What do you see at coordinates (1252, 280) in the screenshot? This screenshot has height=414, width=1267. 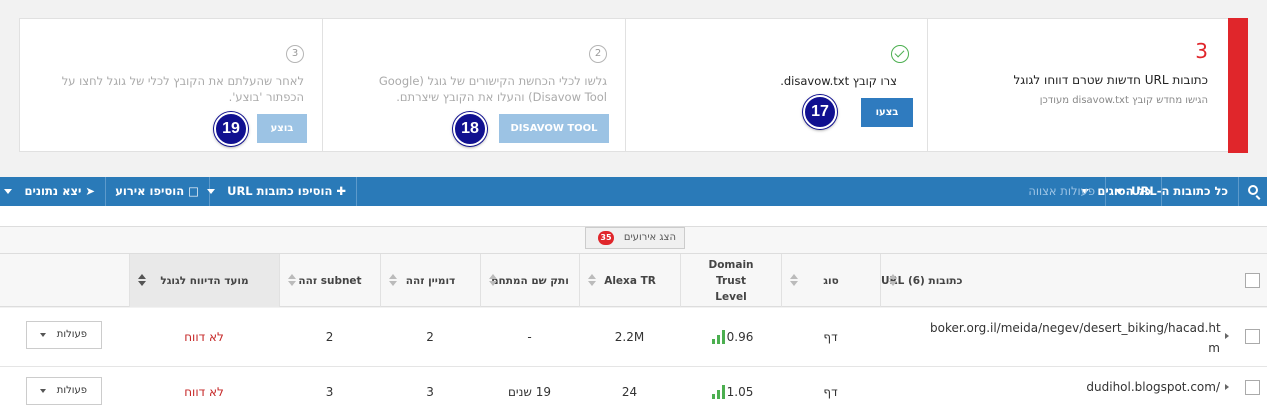 I see `select-all-checkbox` at bounding box center [1252, 280].